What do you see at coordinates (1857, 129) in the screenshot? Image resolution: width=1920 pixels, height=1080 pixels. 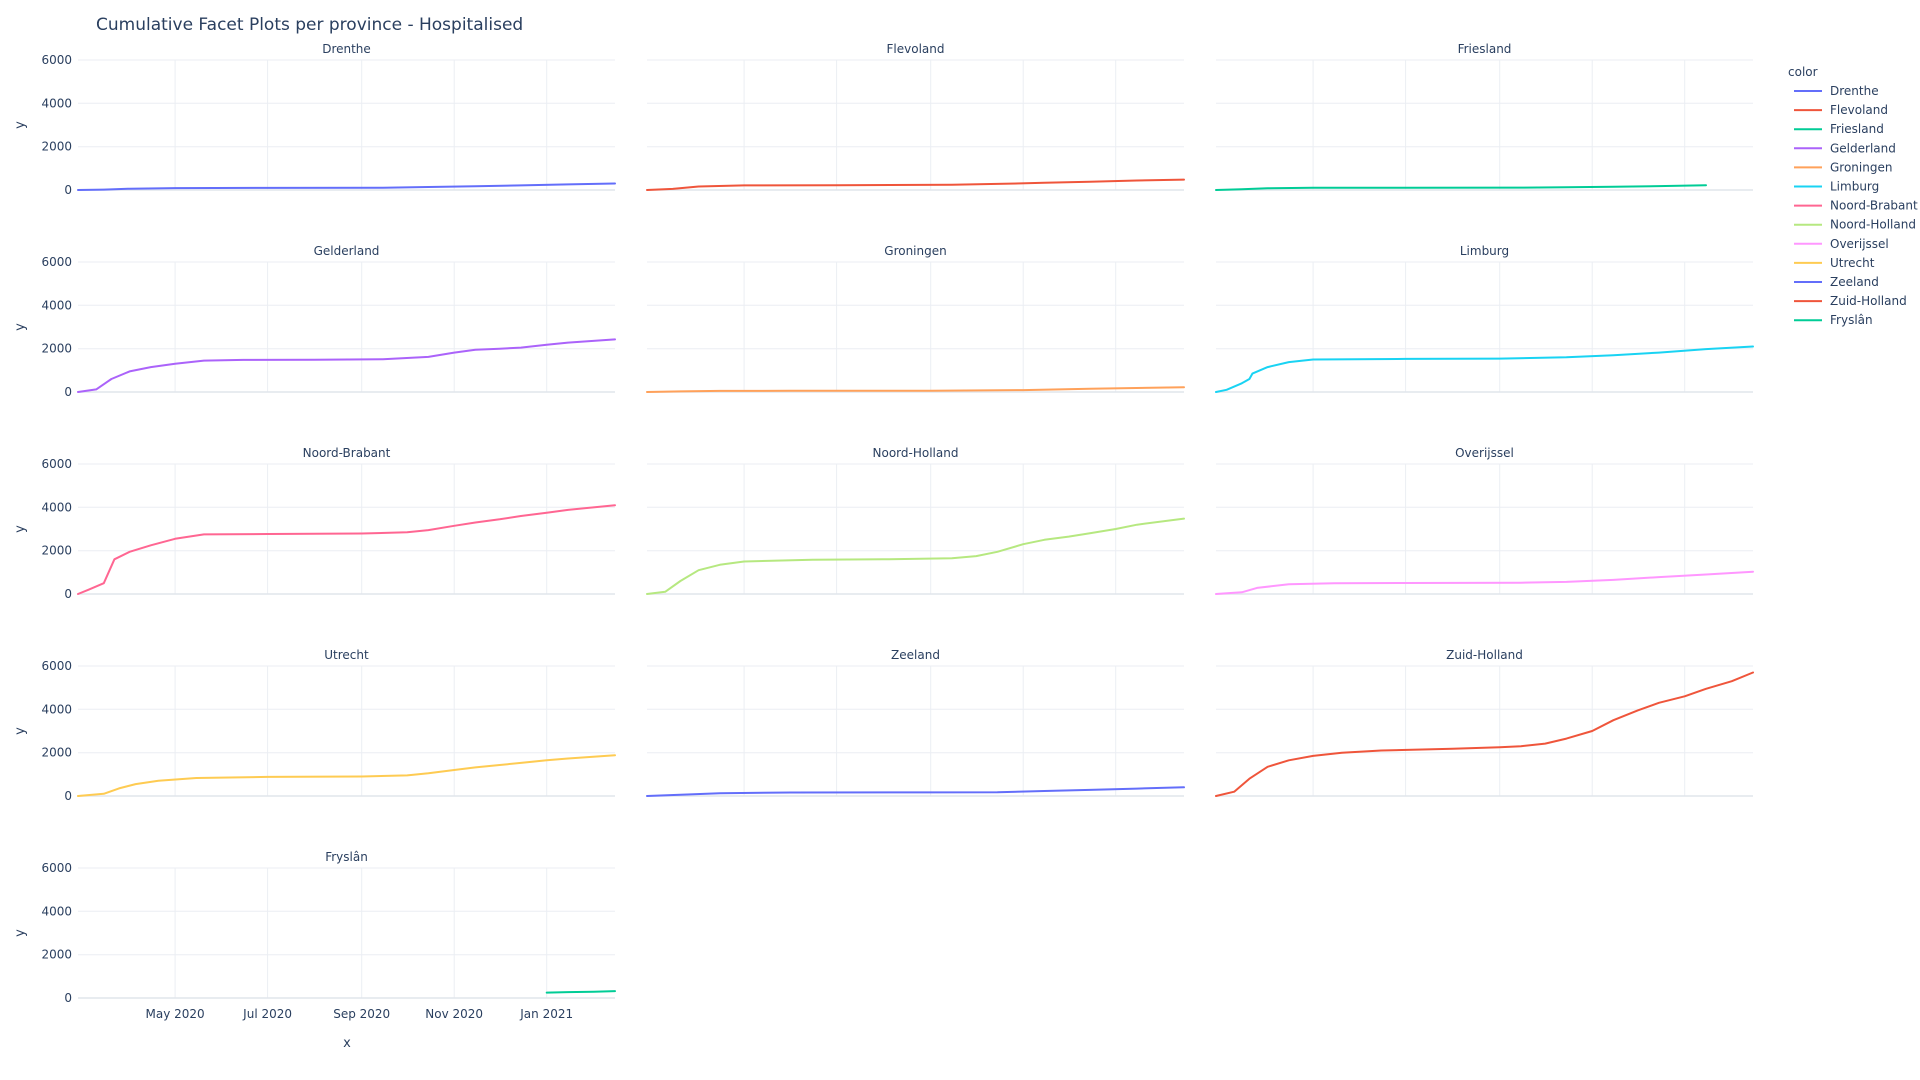 I see `legend-label-friesland: Friesland` at bounding box center [1857, 129].